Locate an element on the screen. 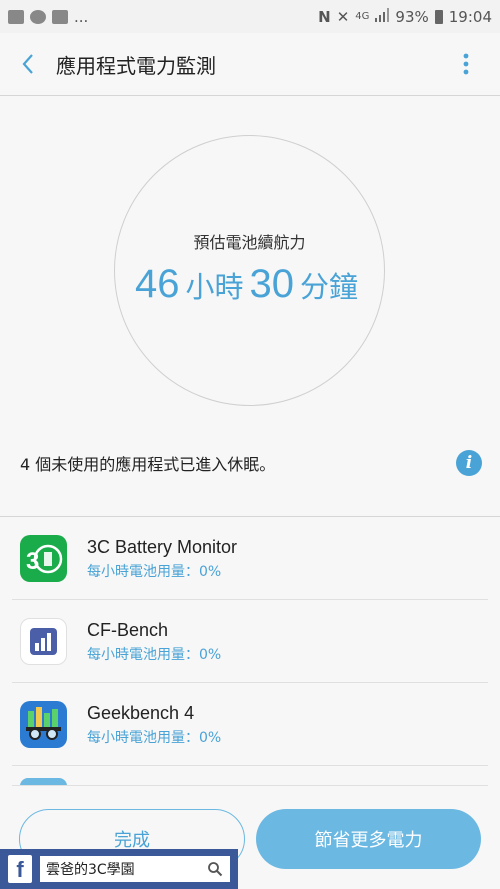 Image resolution: width=500 pixels, height=889 pixels. partial-app-icon is located at coordinates (43, 782).